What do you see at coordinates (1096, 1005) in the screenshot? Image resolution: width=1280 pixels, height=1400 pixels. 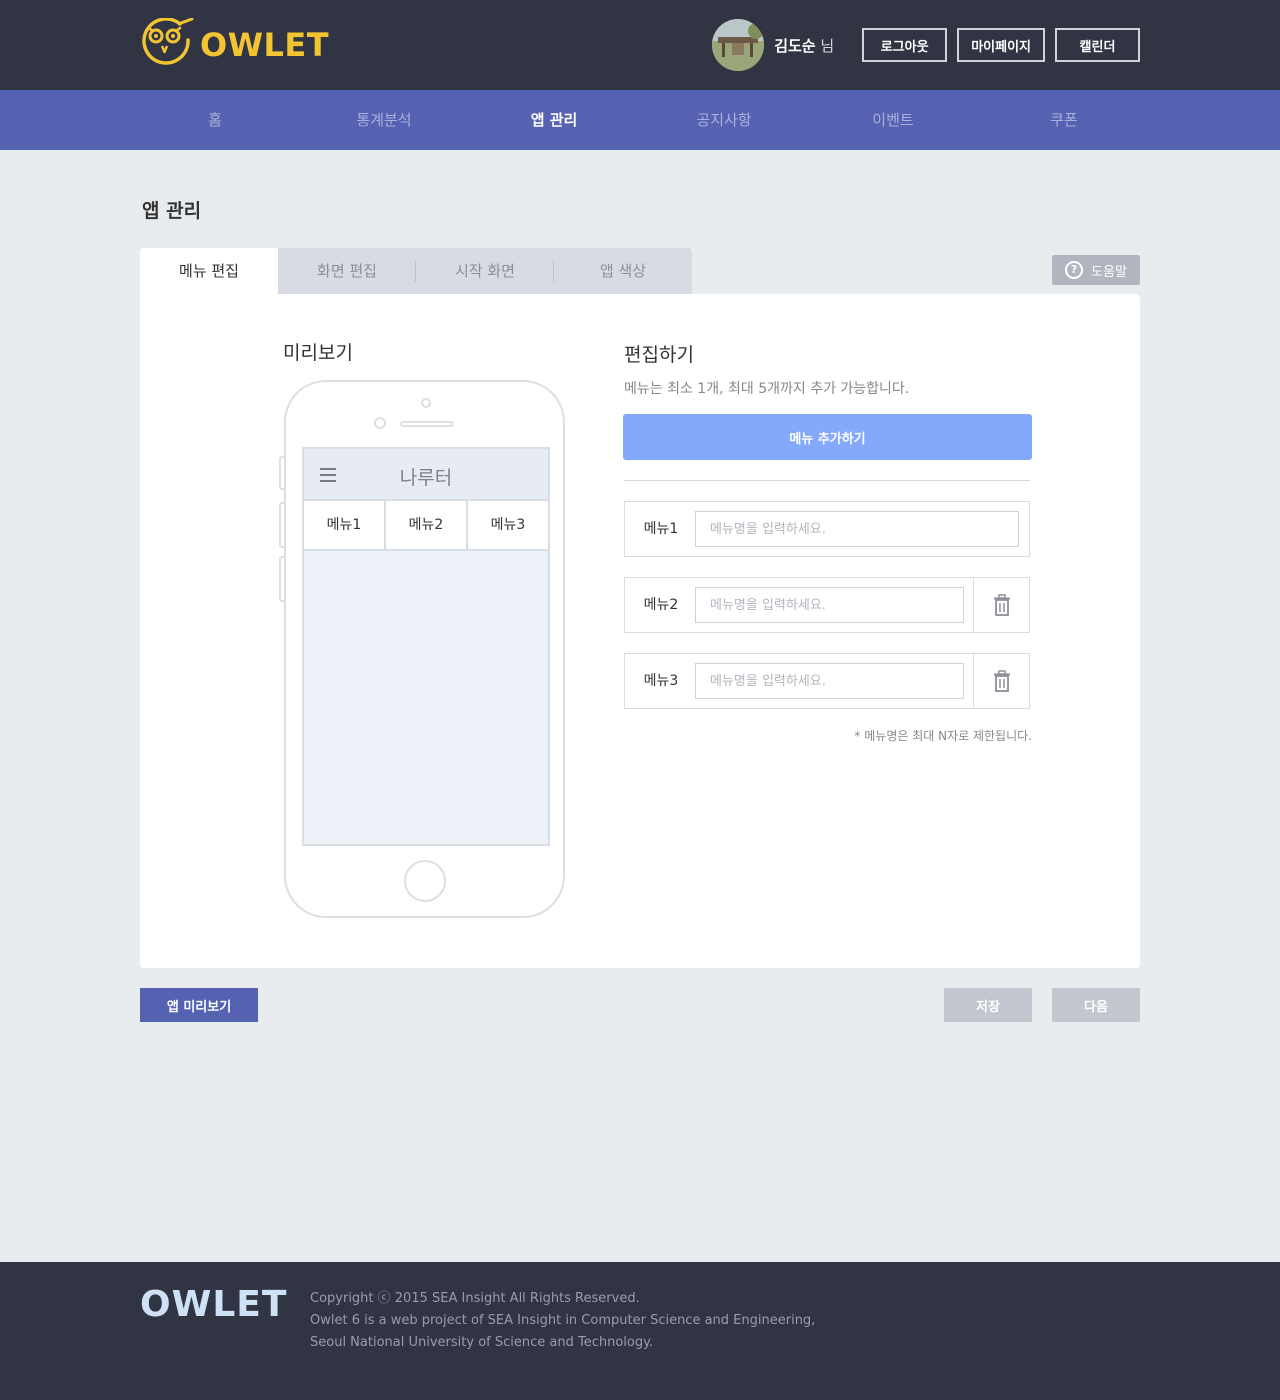 I see `next-button: 다음` at bounding box center [1096, 1005].